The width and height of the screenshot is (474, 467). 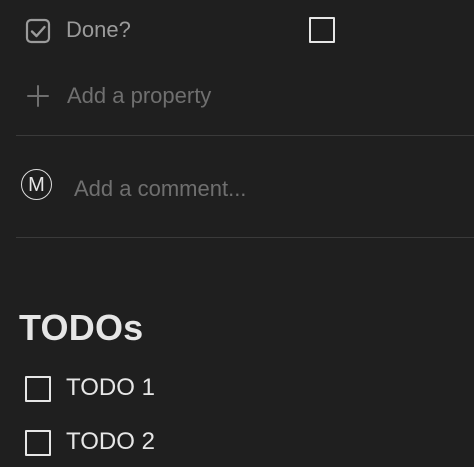 What do you see at coordinates (237, 96) in the screenshot?
I see `add-property-button: Add a property` at bounding box center [237, 96].